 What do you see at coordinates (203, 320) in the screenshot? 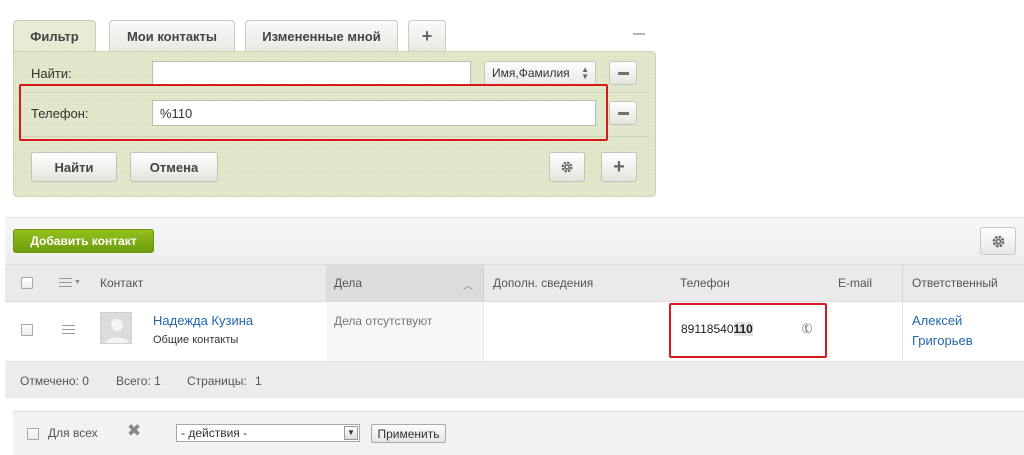
I see `contact-name-link: Надежда Кузина` at bounding box center [203, 320].